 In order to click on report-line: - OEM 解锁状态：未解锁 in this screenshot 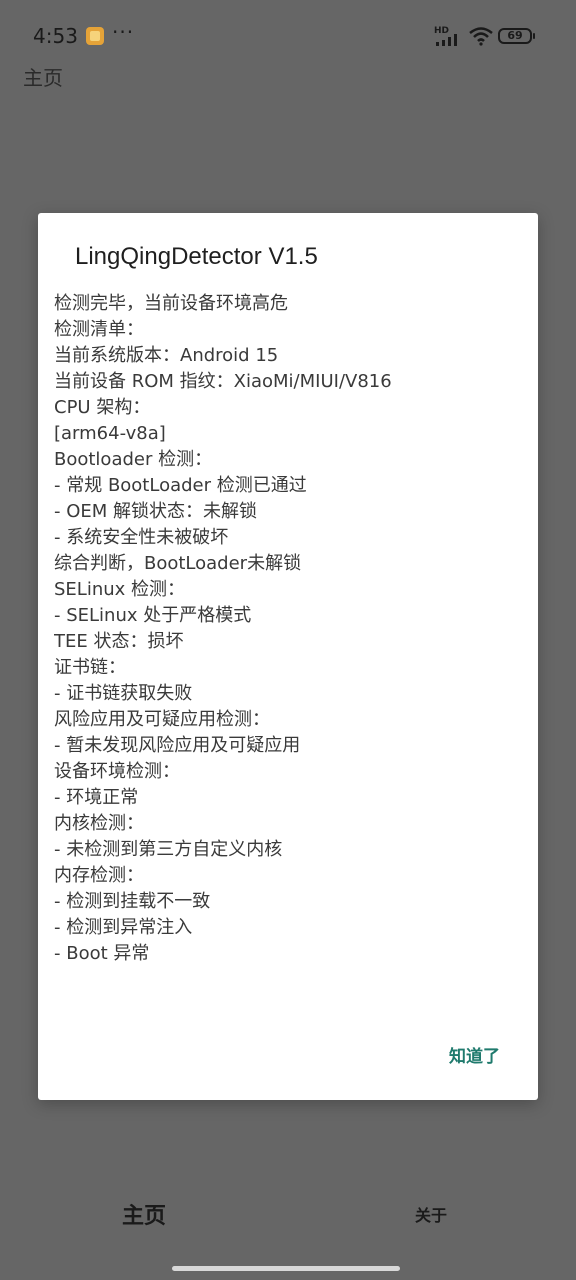, I will do `click(156, 511)`.